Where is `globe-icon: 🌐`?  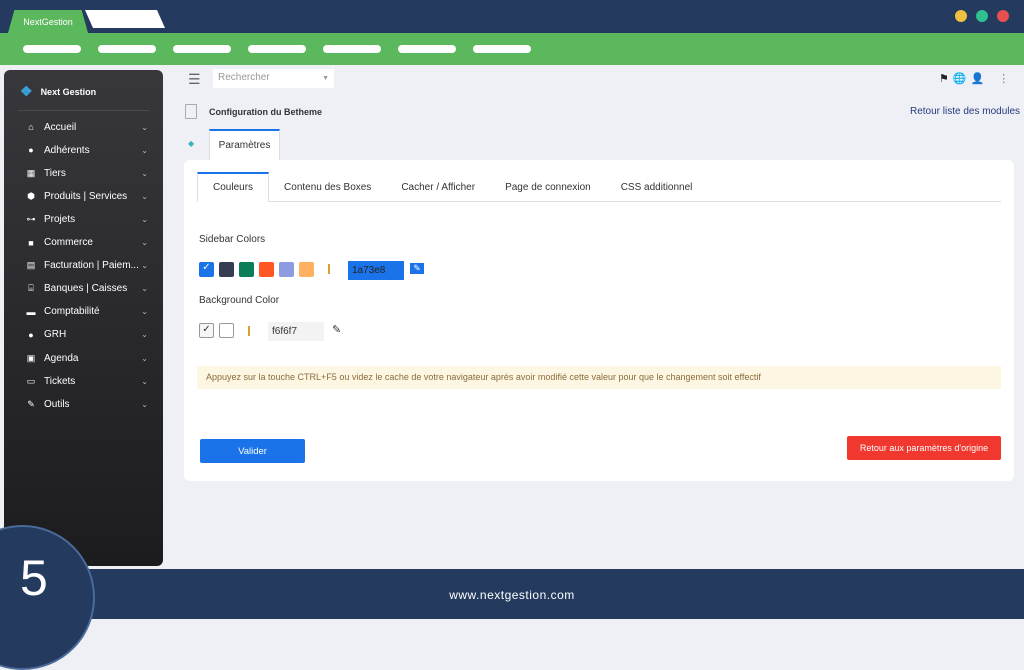
globe-icon: 🌐 is located at coordinates (960, 78).